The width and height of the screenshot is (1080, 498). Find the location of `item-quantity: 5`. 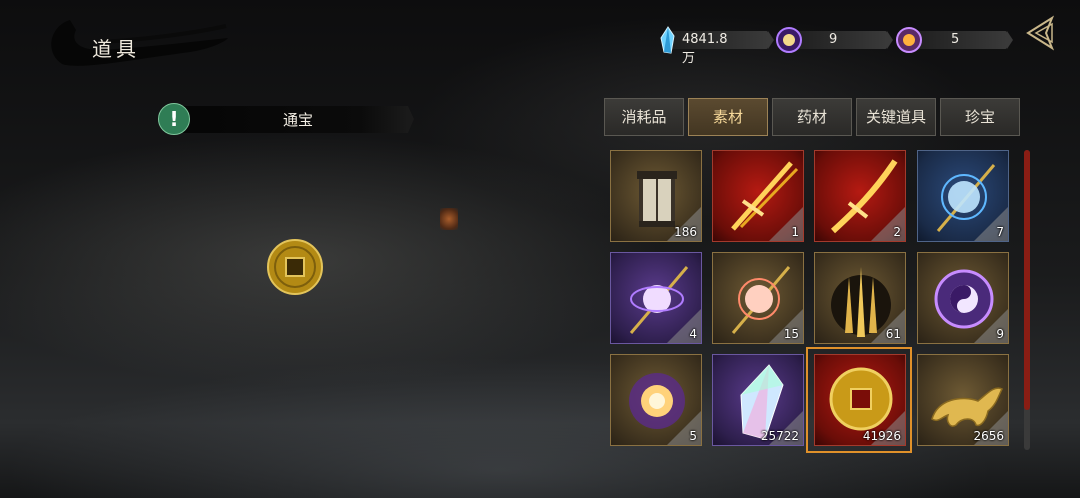

item-quantity: 5 is located at coordinates (693, 436).